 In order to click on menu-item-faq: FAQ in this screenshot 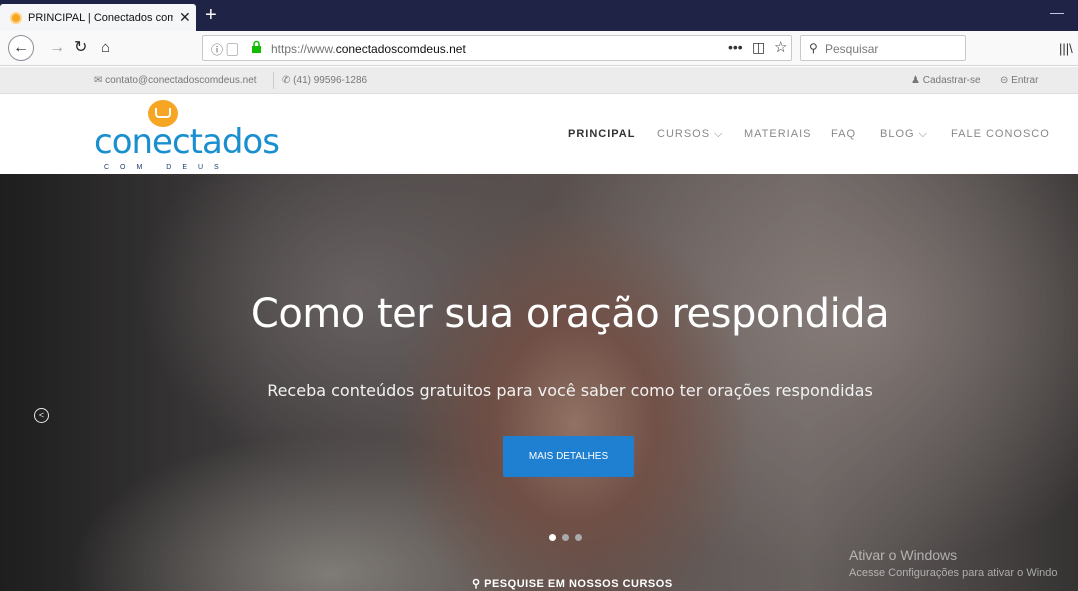, I will do `click(843, 134)`.